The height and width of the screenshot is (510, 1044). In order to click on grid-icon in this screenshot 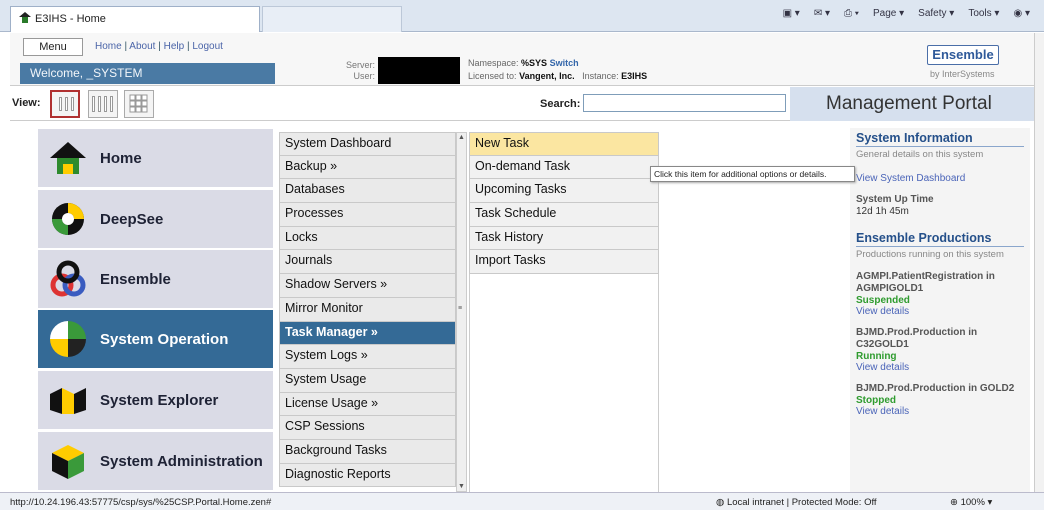, I will do `click(138, 103)`.